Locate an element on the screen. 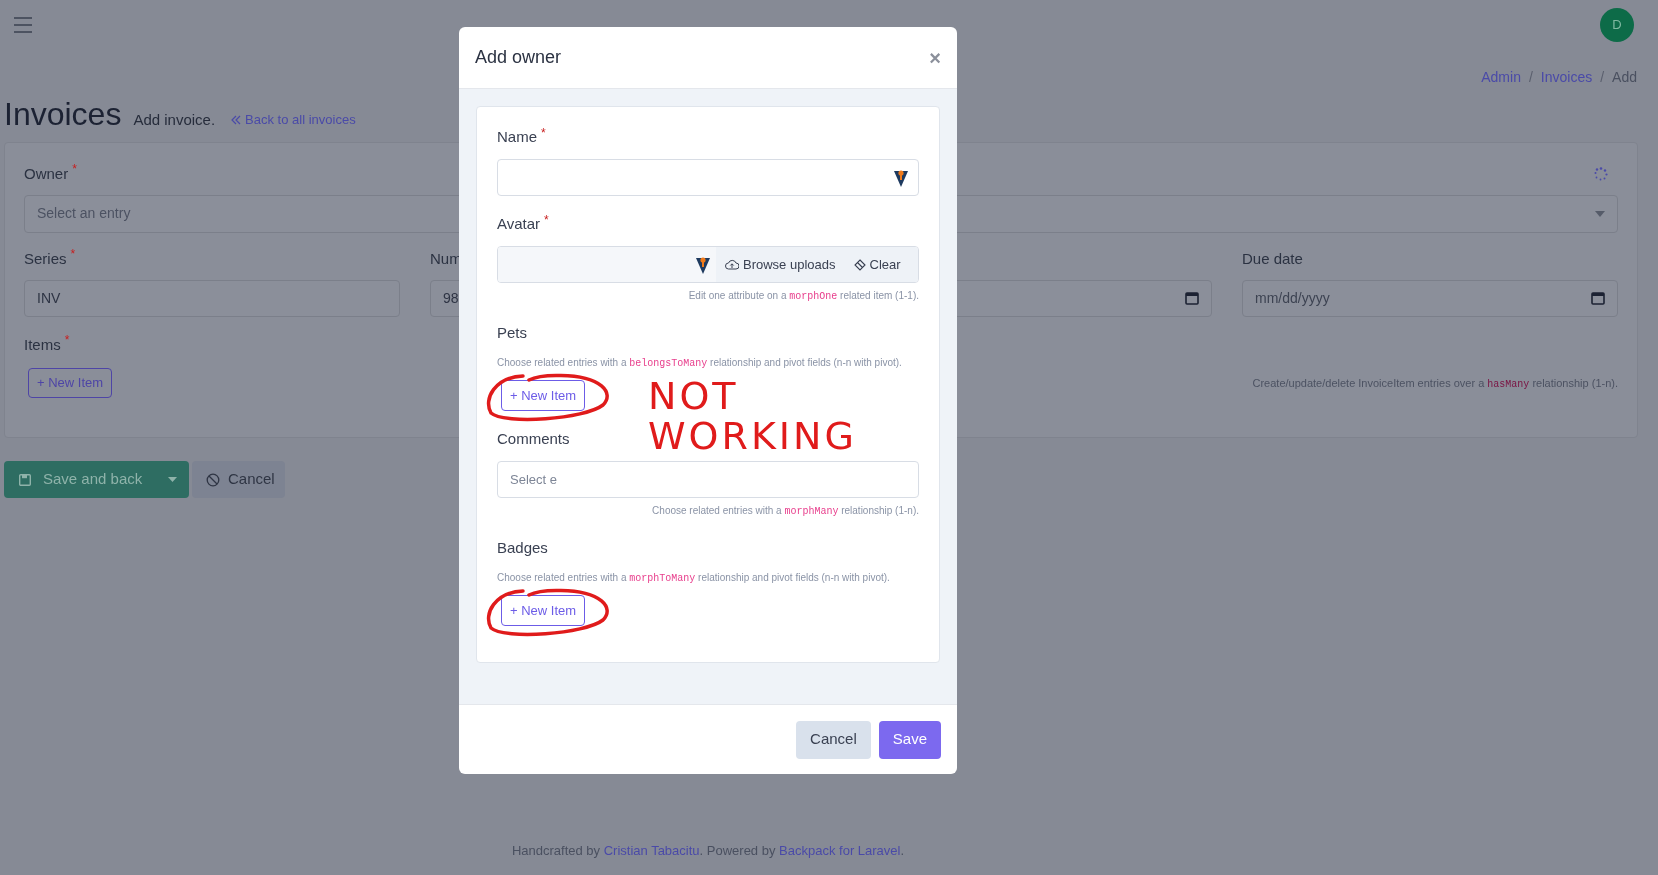 The height and width of the screenshot is (875, 1658). text-field: INV is located at coordinates (212, 298).